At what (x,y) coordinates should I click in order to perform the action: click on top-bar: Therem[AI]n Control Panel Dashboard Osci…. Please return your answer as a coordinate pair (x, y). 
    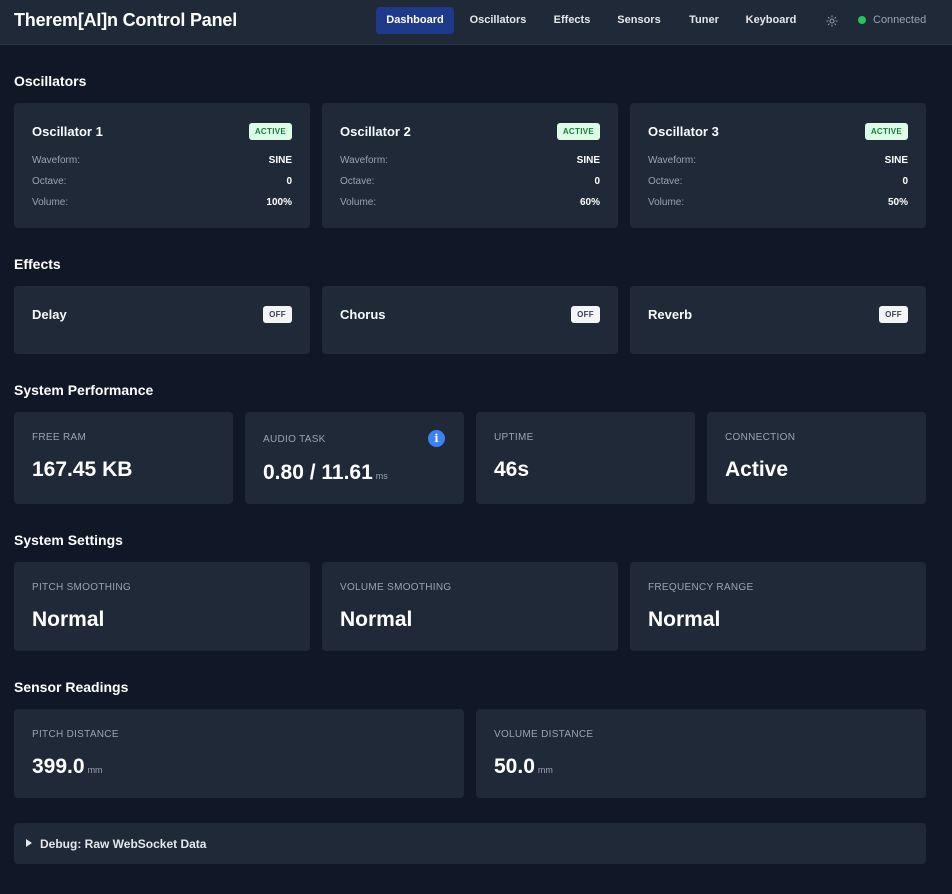
    Looking at the image, I should click on (476, 22).